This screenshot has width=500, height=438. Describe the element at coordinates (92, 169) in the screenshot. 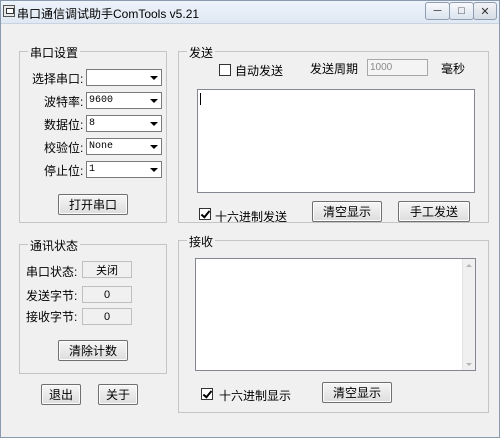

I see `stopbits-value: 1` at that location.